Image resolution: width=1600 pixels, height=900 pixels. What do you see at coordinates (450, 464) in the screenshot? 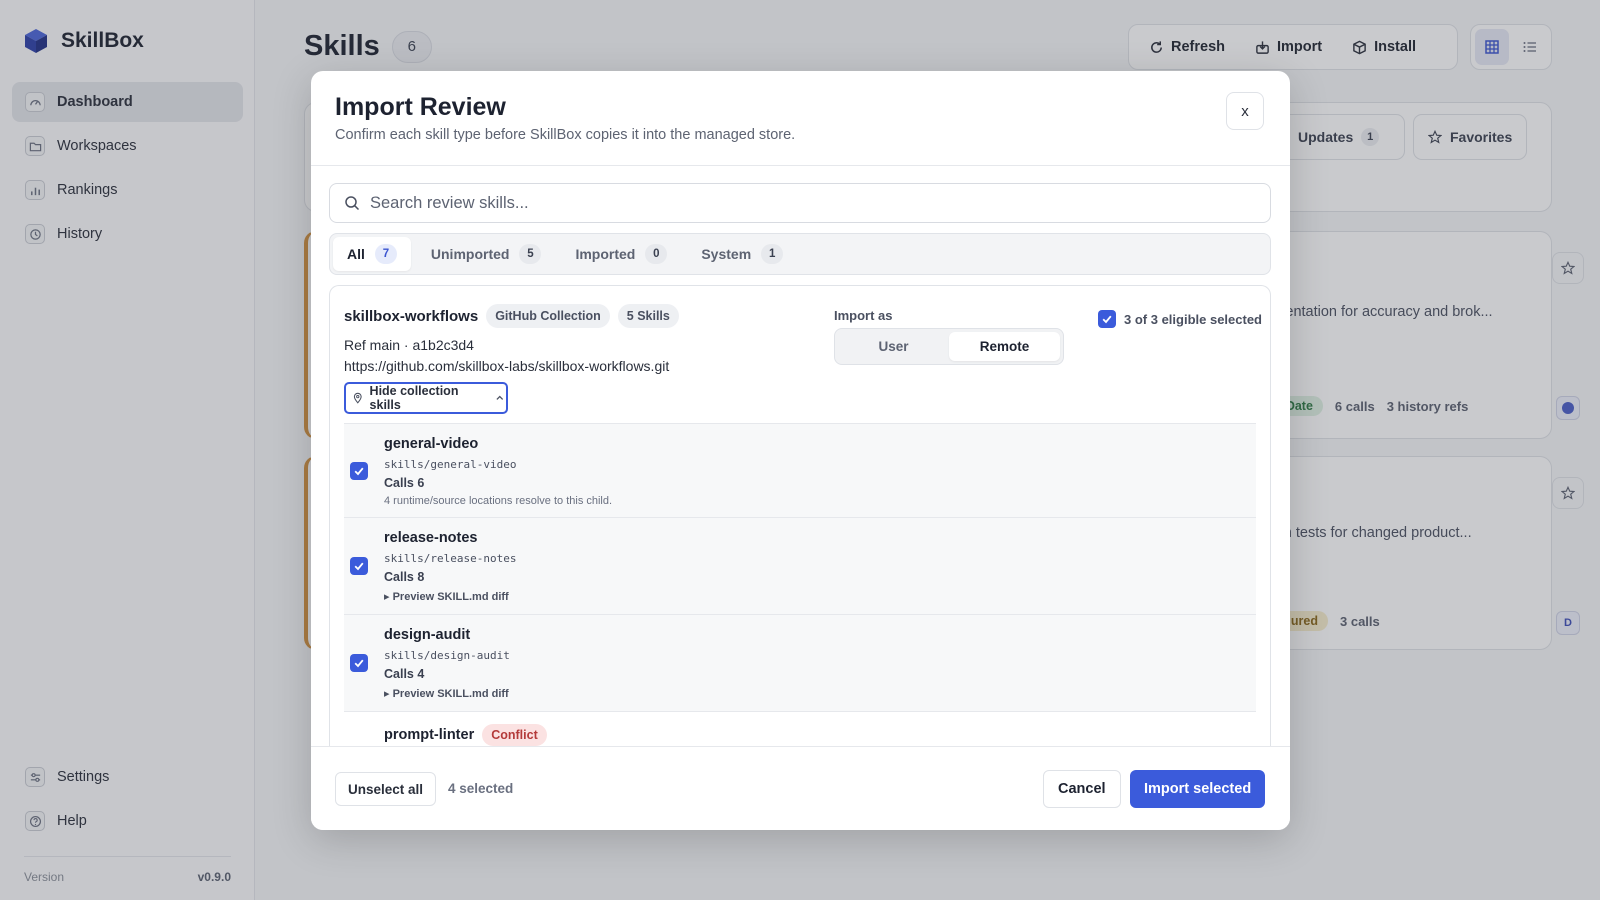
I see `skill-path: skills/general-video` at bounding box center [450, 464].